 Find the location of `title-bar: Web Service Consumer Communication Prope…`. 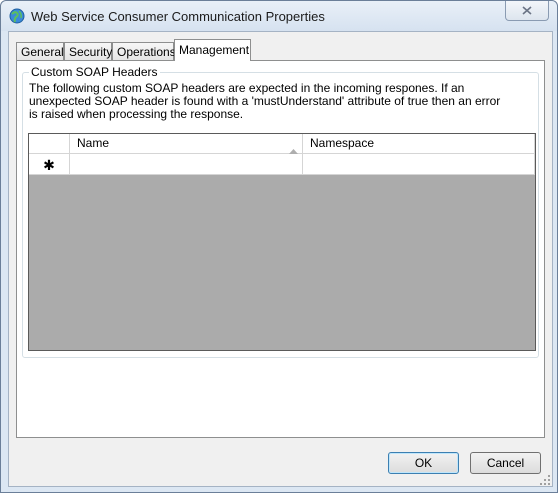

title-bar: Web Service Consumer Communication Prope… is located at coordinates (279, 16).